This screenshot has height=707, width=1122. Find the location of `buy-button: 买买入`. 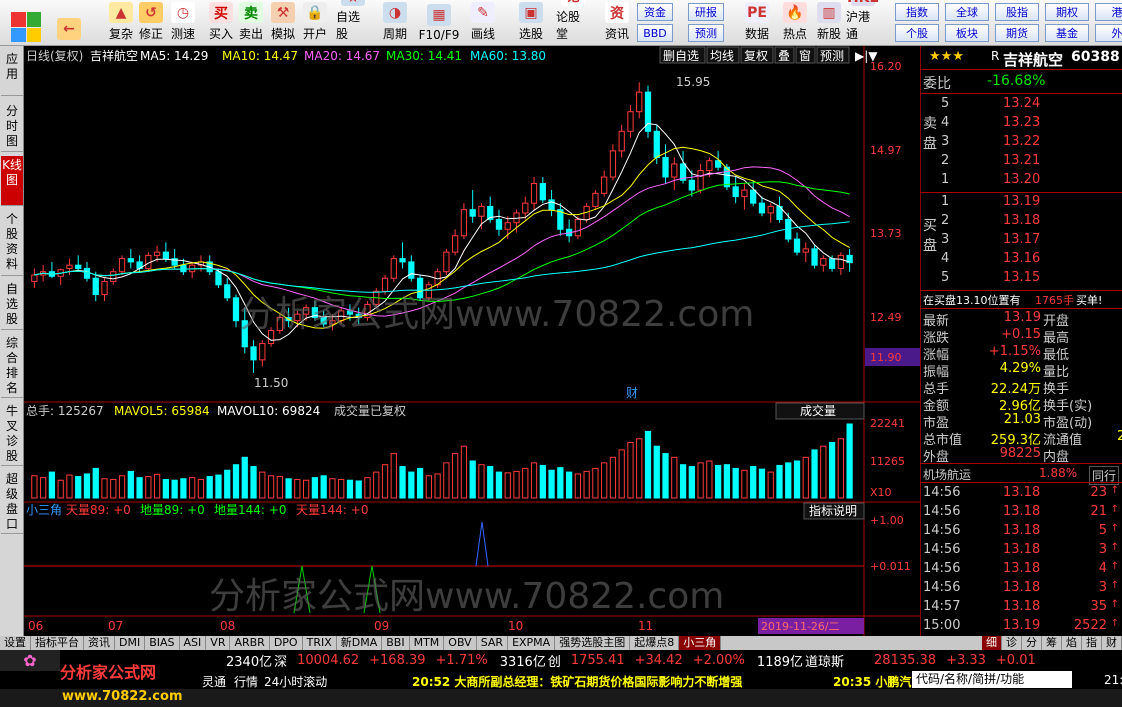

buy-button: 买买入 is located at coordinates (221, 23).